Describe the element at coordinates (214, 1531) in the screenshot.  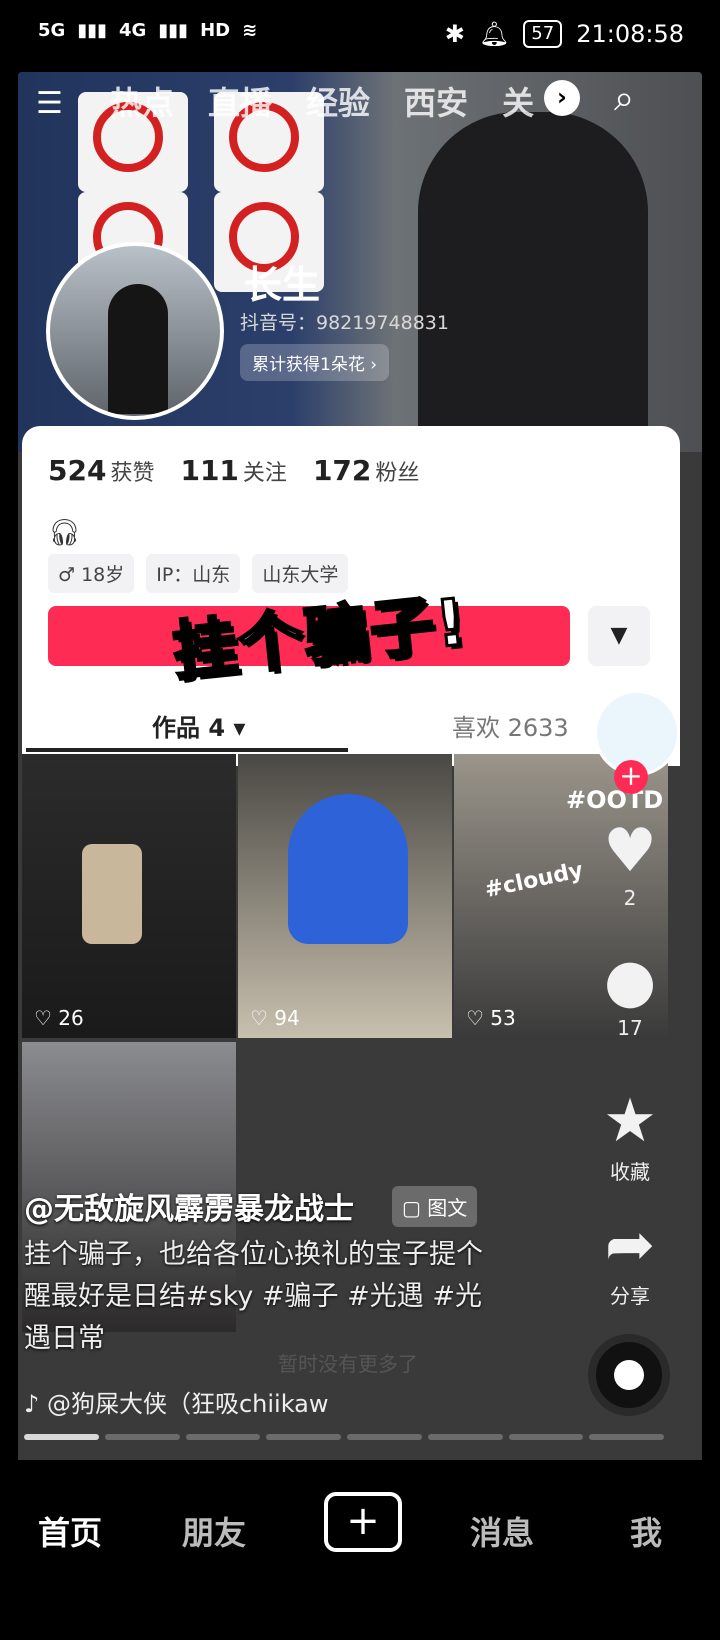
I see `nav-friends: 朋友` at that location.